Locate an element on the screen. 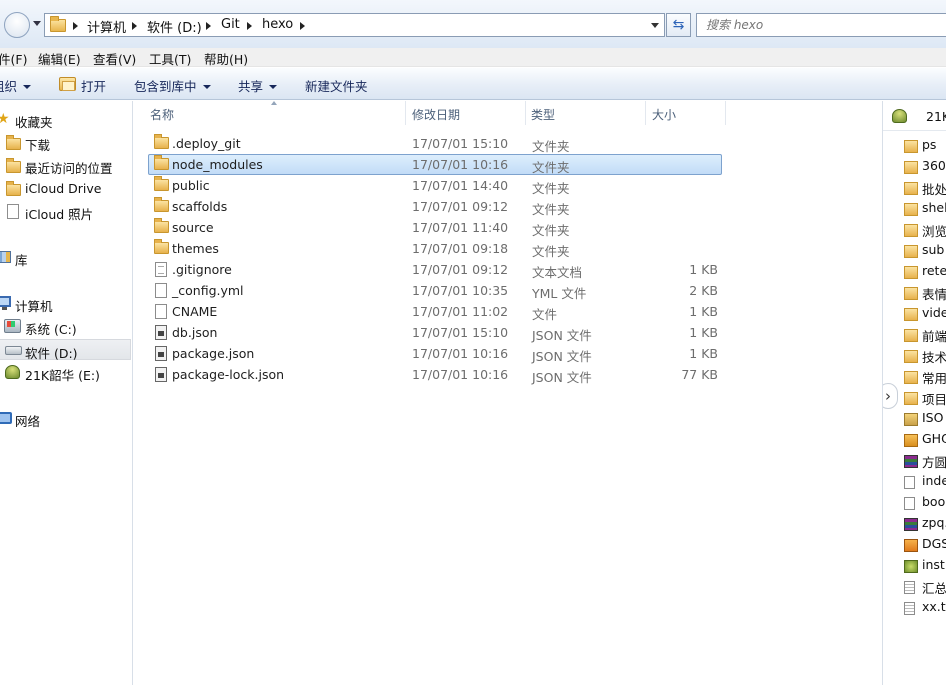 The image size is (946, 685). archive-icon is located at coordinates (911, 461).